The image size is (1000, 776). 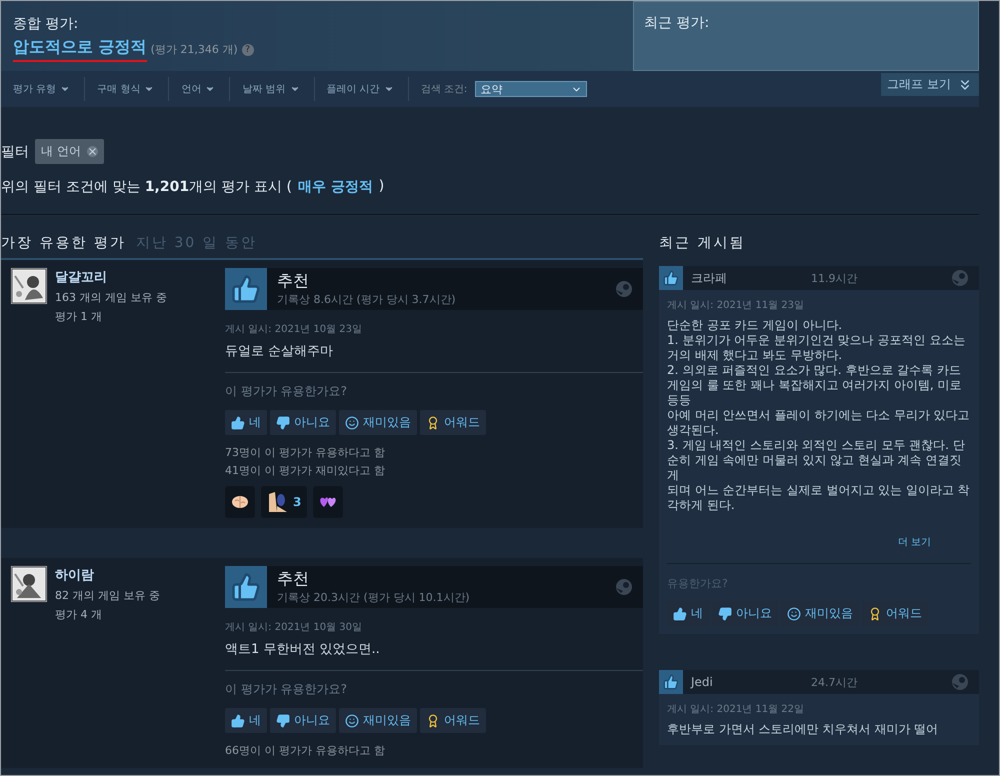 I want to click on section-title: 최근 게시됨, so click(x=702, y=243).